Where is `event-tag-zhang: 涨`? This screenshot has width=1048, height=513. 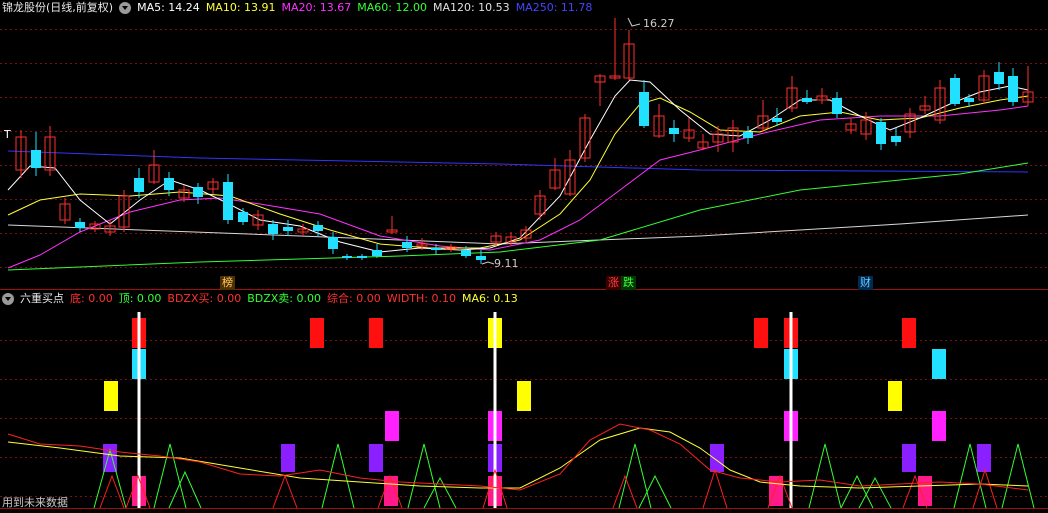
event-tag-zhang: 涨 is located at coordinates (613, 283).